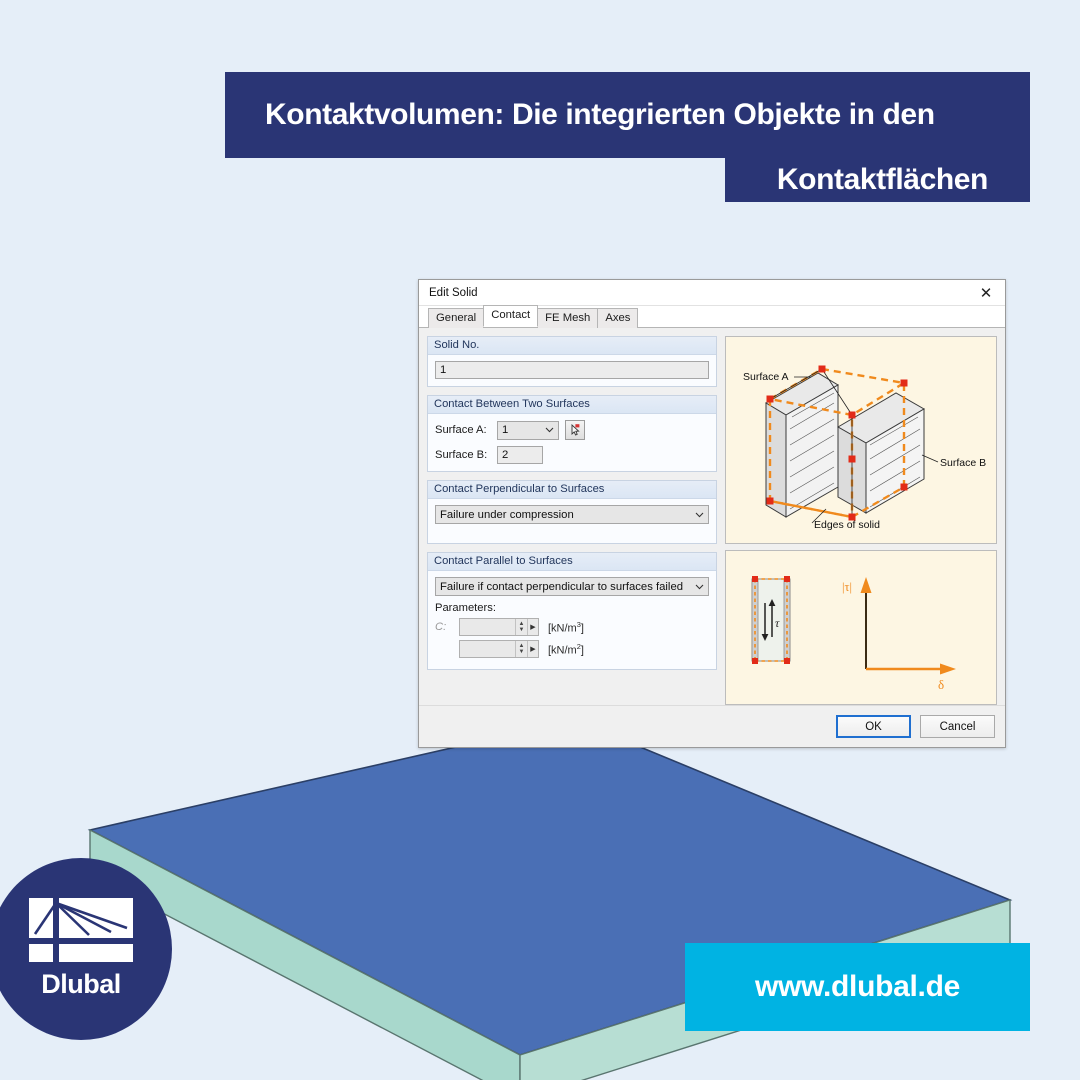 This screenshot has height=1080, width=1080. What do you see at coordinates (572, 562) in the screenshot?
I see `group-contact-parallel-label: Contact Parallel to Surfaces` at bounding box center [572, 562].